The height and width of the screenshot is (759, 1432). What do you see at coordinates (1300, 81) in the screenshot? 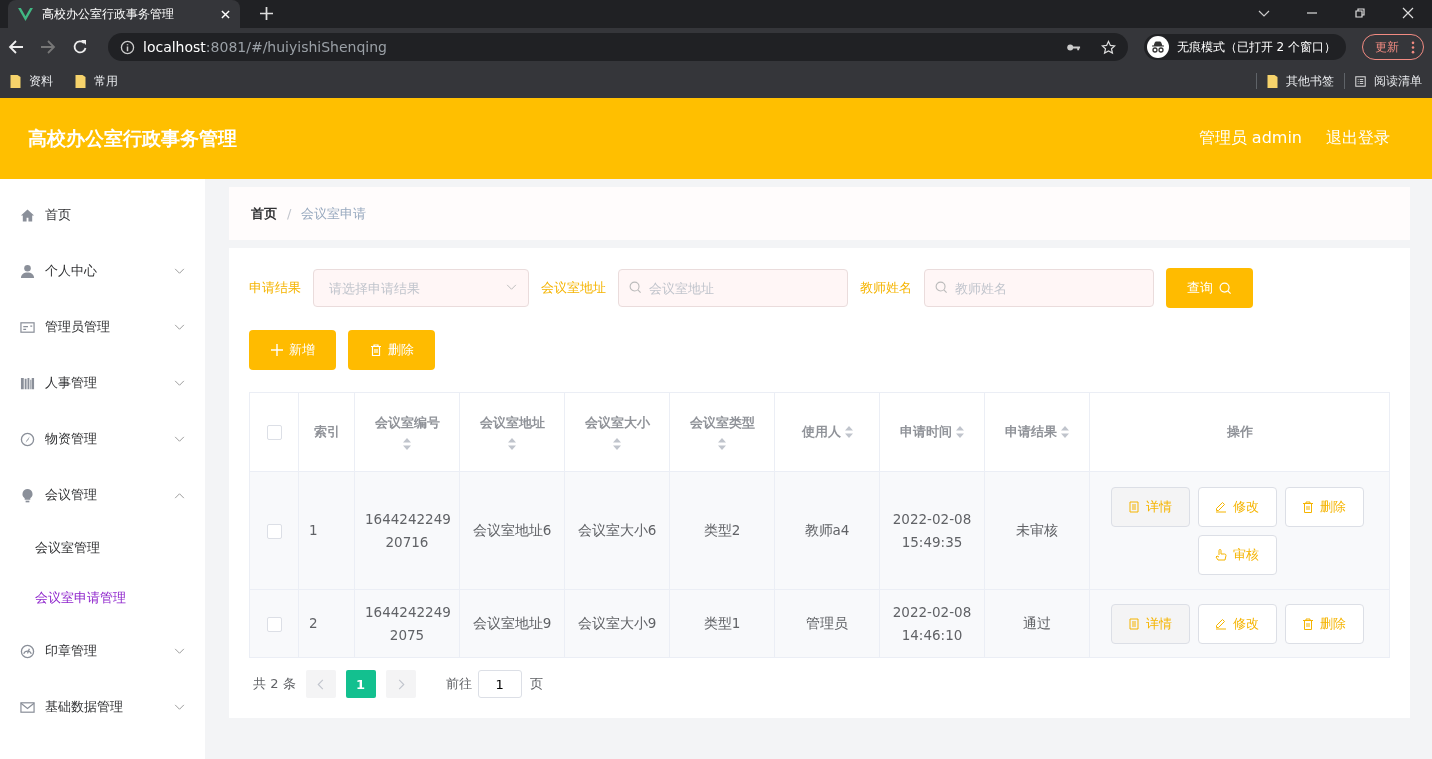
I see `bookmark: 其他书签` at bounding box center [1300, 81].